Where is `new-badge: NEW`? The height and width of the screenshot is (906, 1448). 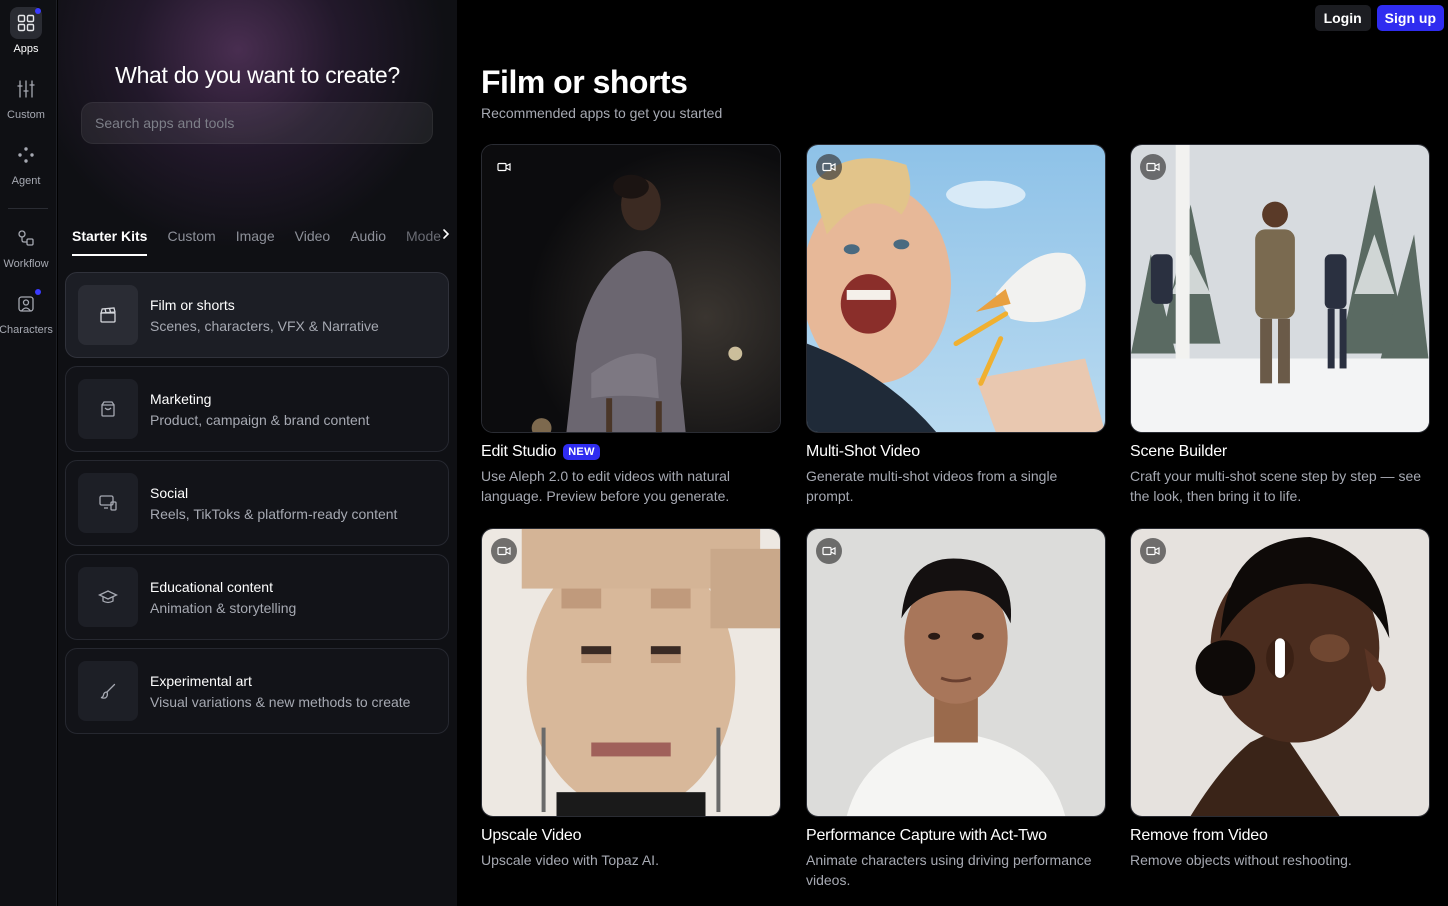
new-badge: NEW is located at coordinates (581, 452).